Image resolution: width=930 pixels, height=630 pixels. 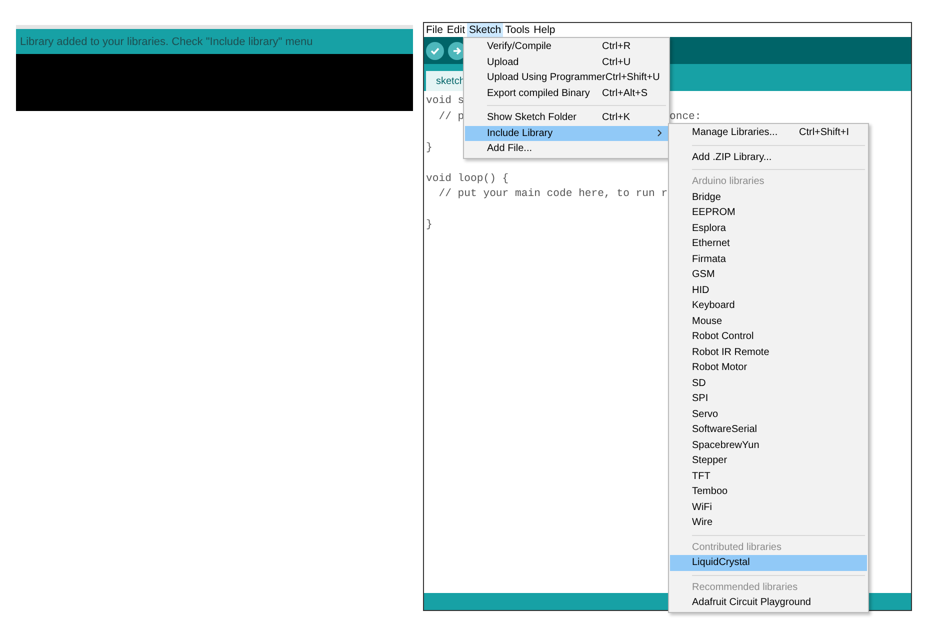 I want to click on code-line: once:, so click(x=685, y=117).